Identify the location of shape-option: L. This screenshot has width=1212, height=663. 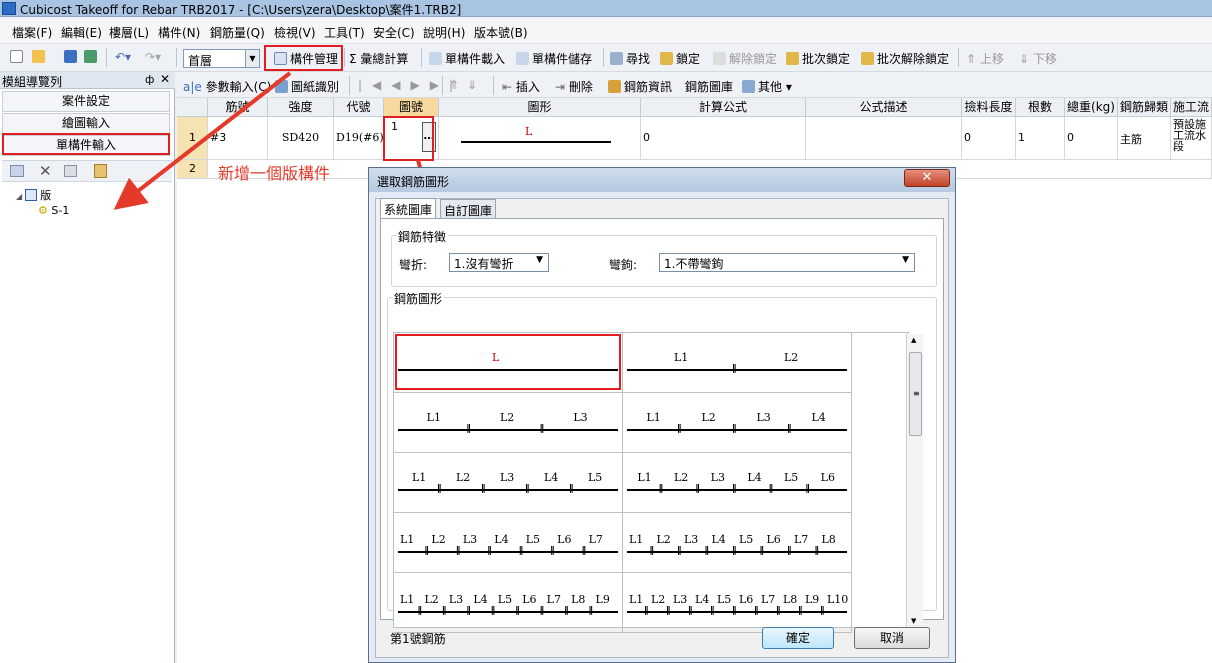
(508, 363).